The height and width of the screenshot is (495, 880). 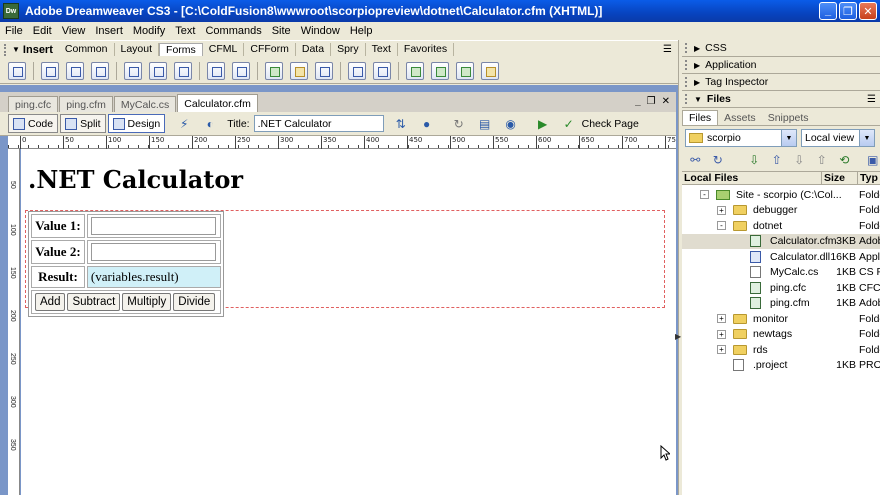 I want to click on multiply-button: Multiply, so click(x=147, y=302).